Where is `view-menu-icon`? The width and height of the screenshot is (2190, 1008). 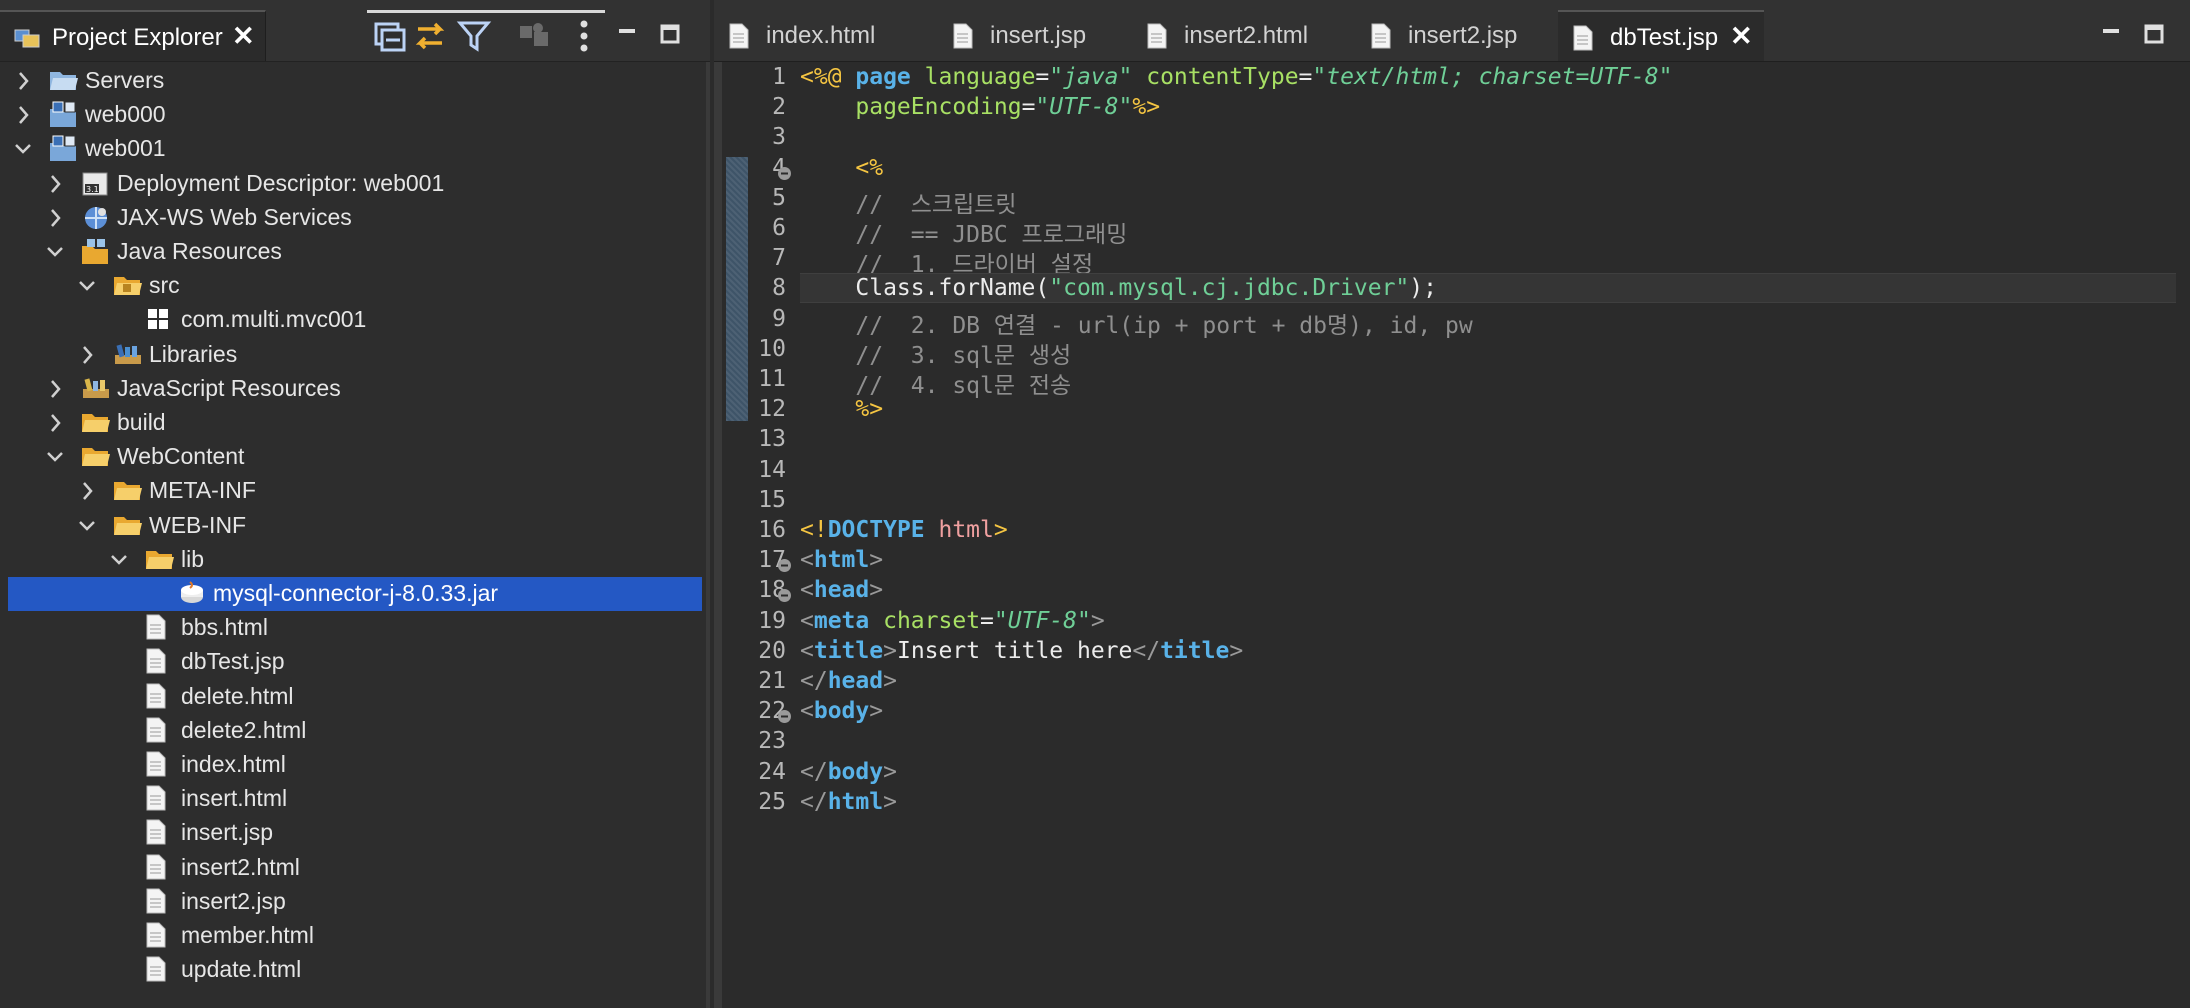
view-menu-icon is located at coordinates (584, 36).